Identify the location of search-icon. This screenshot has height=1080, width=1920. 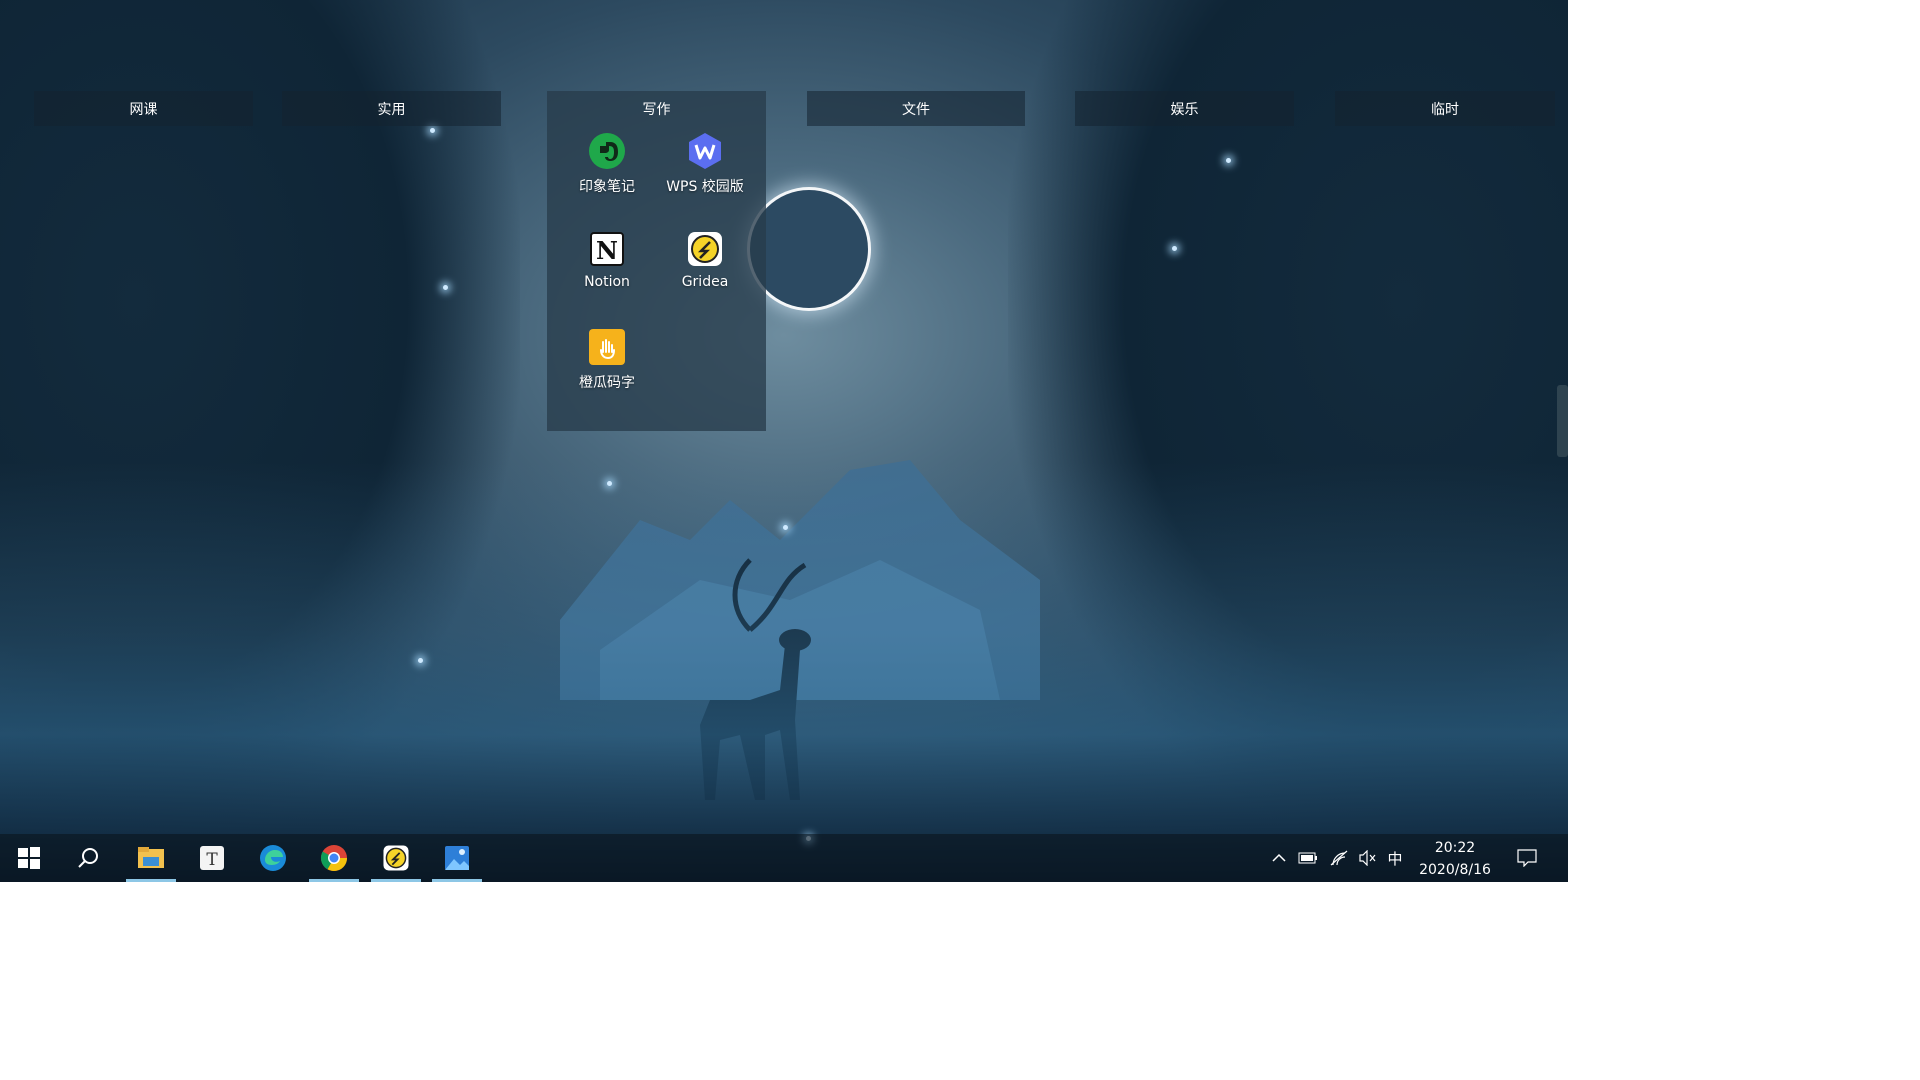
(88, 858).